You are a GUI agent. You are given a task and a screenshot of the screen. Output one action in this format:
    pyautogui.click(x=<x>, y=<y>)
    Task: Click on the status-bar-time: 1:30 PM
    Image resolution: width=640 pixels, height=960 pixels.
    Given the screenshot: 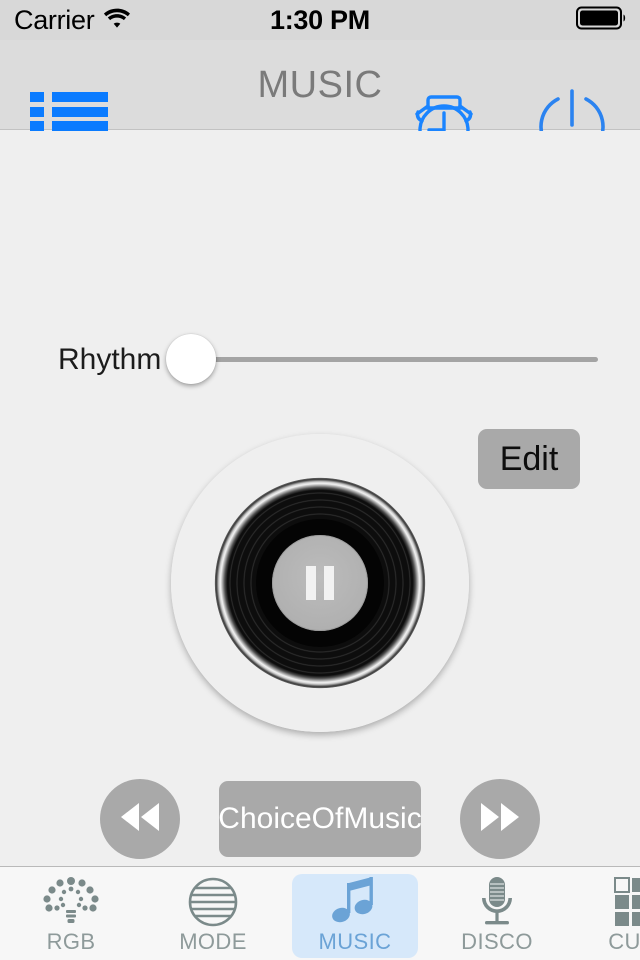 What is the action you would take?
    pyautogui.click(x=320, y=19)
    